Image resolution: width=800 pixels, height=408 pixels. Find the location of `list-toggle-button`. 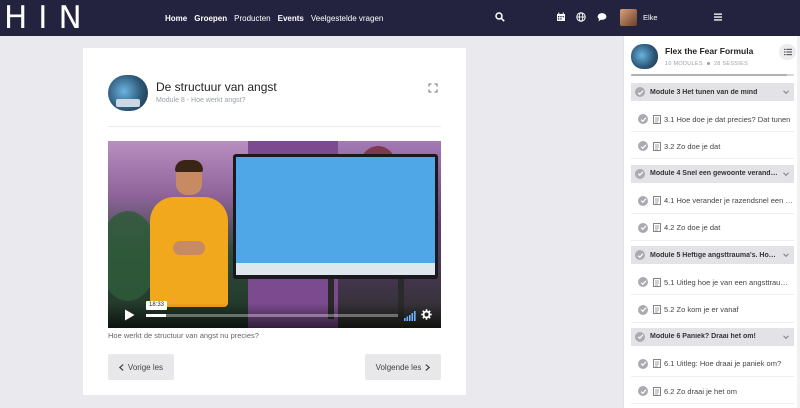

list-toggle-button is located at coordinates (787, 52).